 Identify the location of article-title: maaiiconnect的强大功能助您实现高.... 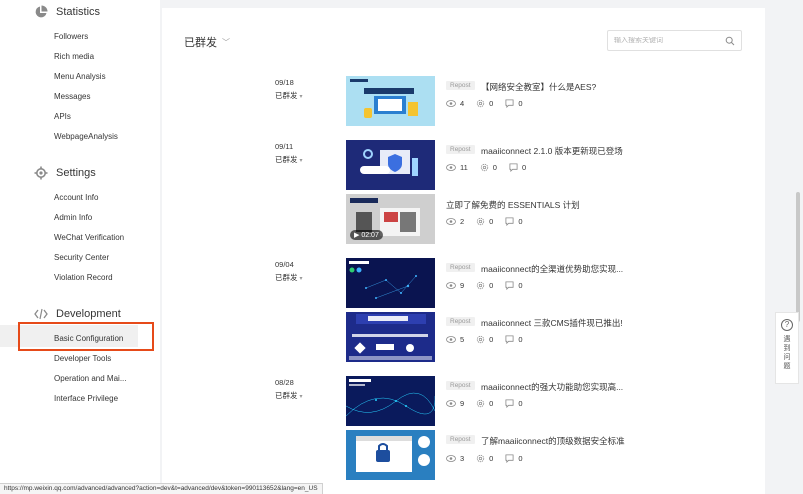
(552, 387).